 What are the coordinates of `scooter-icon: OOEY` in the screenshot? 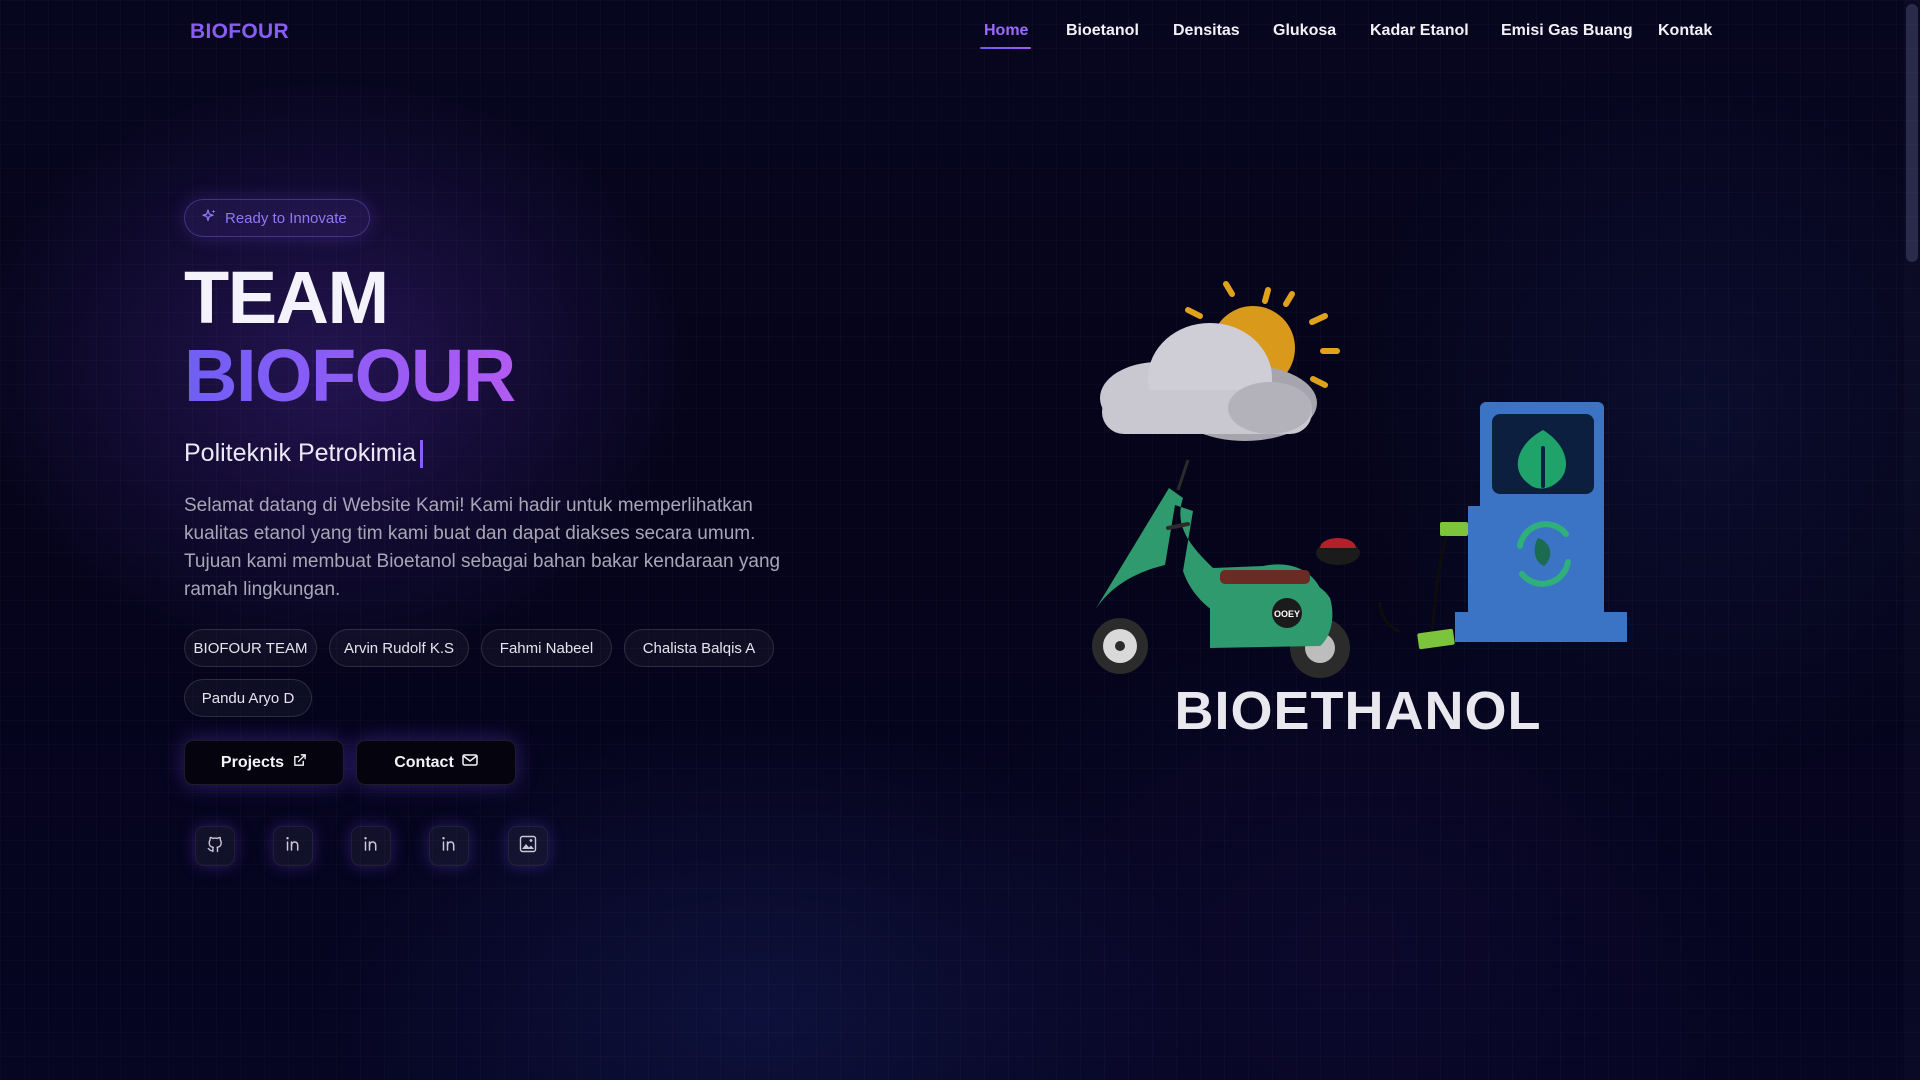 It's located at (1226, 568).